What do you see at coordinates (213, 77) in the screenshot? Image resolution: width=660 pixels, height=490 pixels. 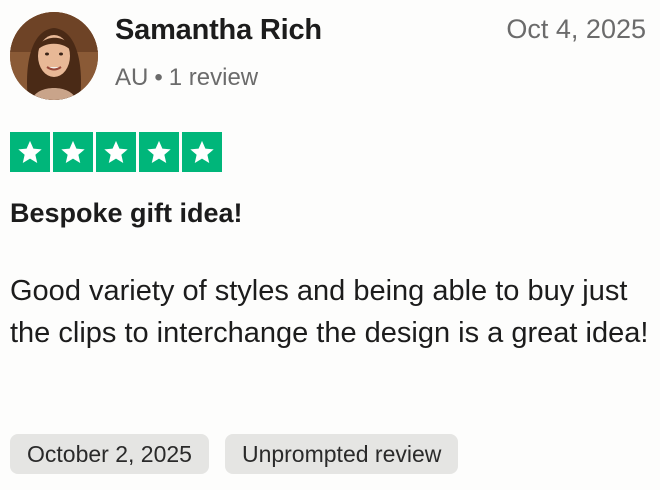 I see `reviewer-review-count: 1 review` at bounding box center [213, 77].